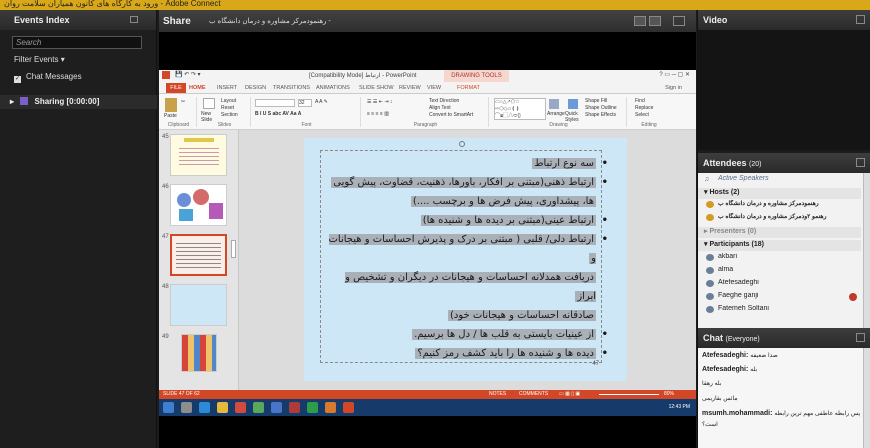 The height and width of the screenshot is (448, 870). Describe the element at coordinates (779, 206) in the screenshot. I see `attendee-host: رهنمودمرکز مشاوره و درمان دانشگاه ب` at that location.